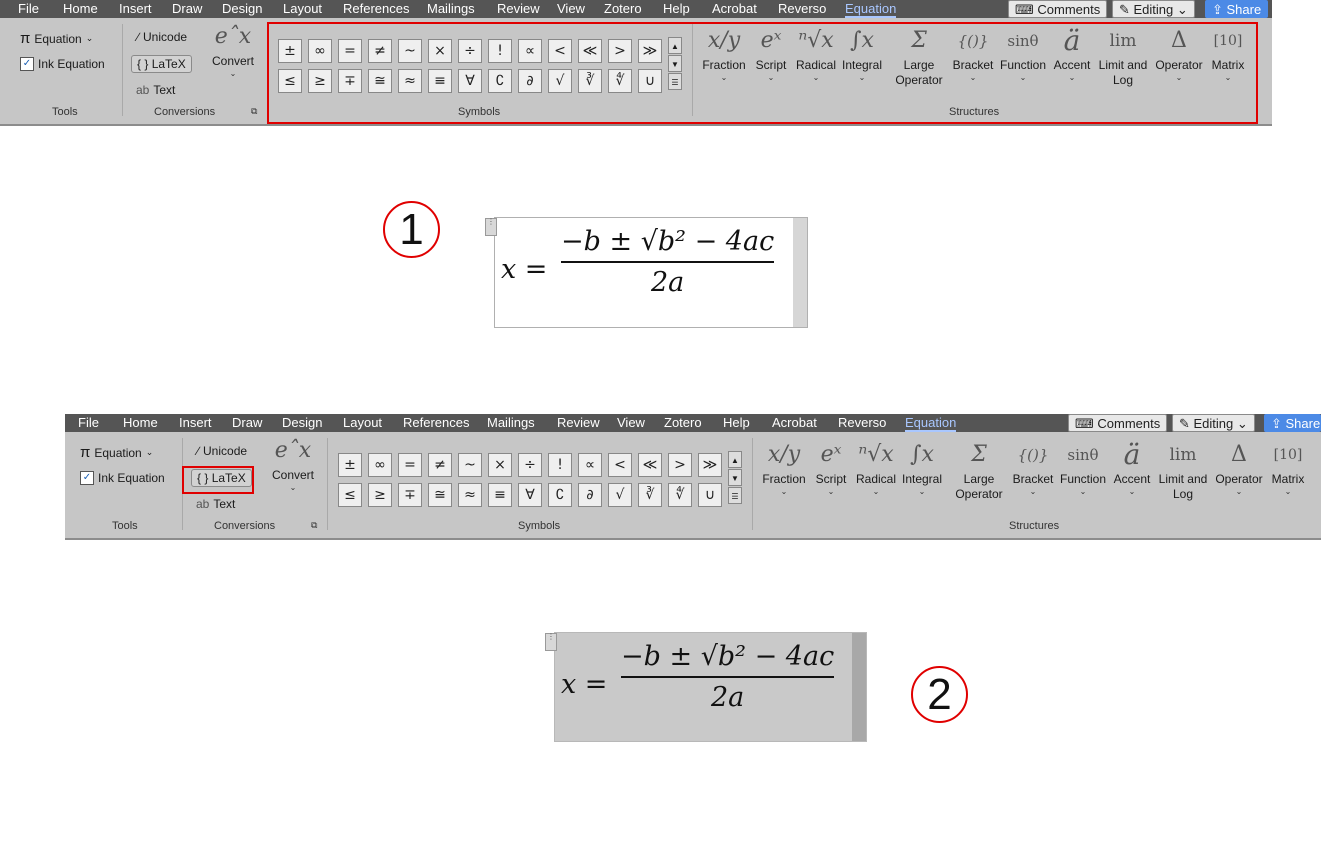 This screenshot has width=1321, height=849. What do you see at coordinates (500, 465) in the screenshot?
I see `symbol-button: ×` at bounding box center [500, 465].